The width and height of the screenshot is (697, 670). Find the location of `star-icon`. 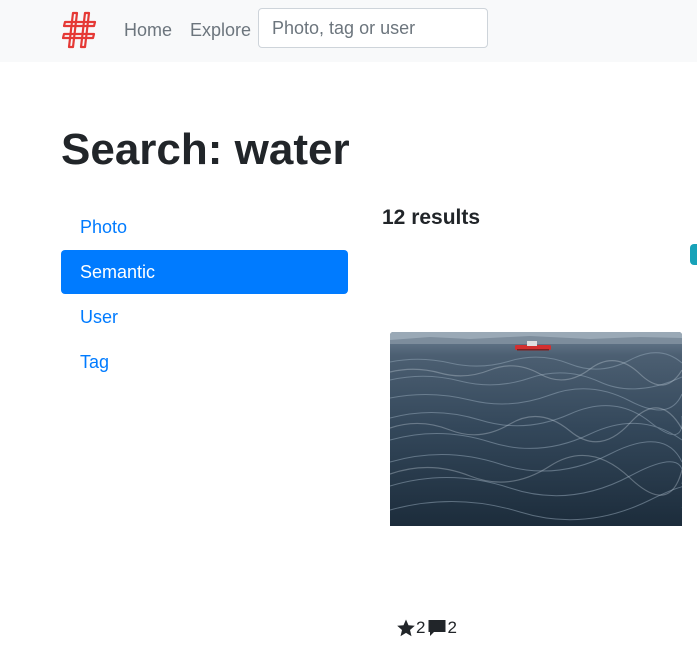

star-icon is located at coordinates (406, 628).